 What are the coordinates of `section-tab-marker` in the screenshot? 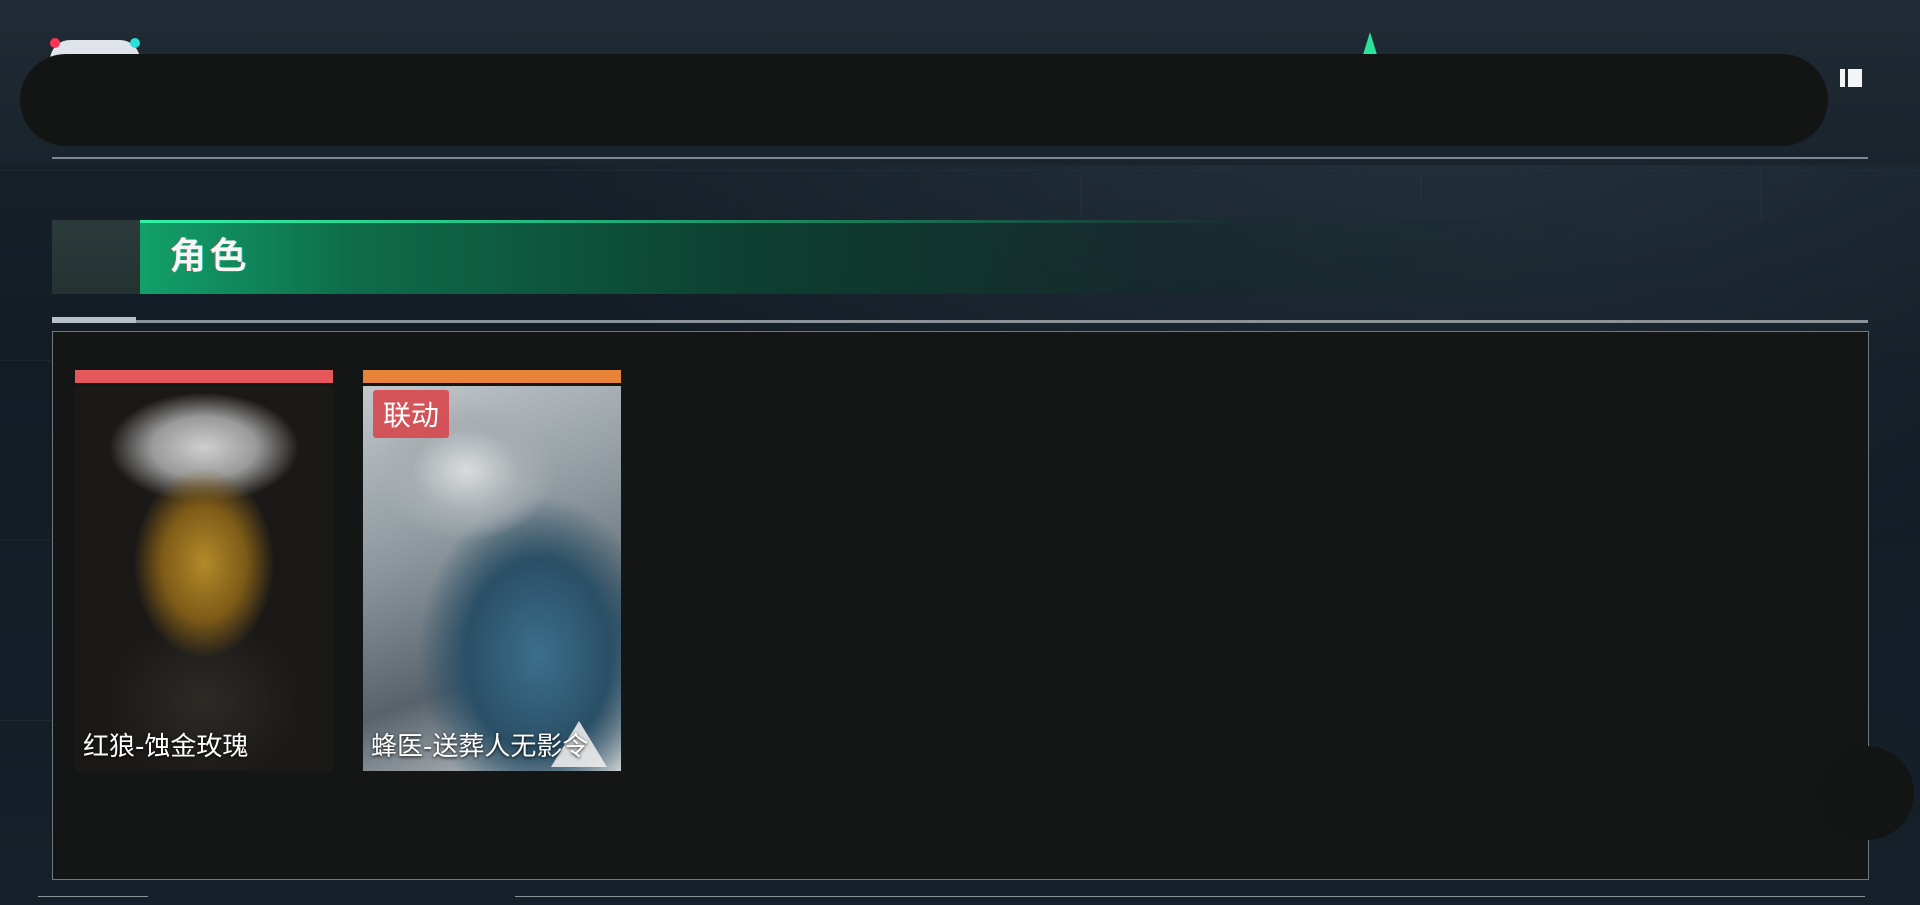 It's located at (96, 257).